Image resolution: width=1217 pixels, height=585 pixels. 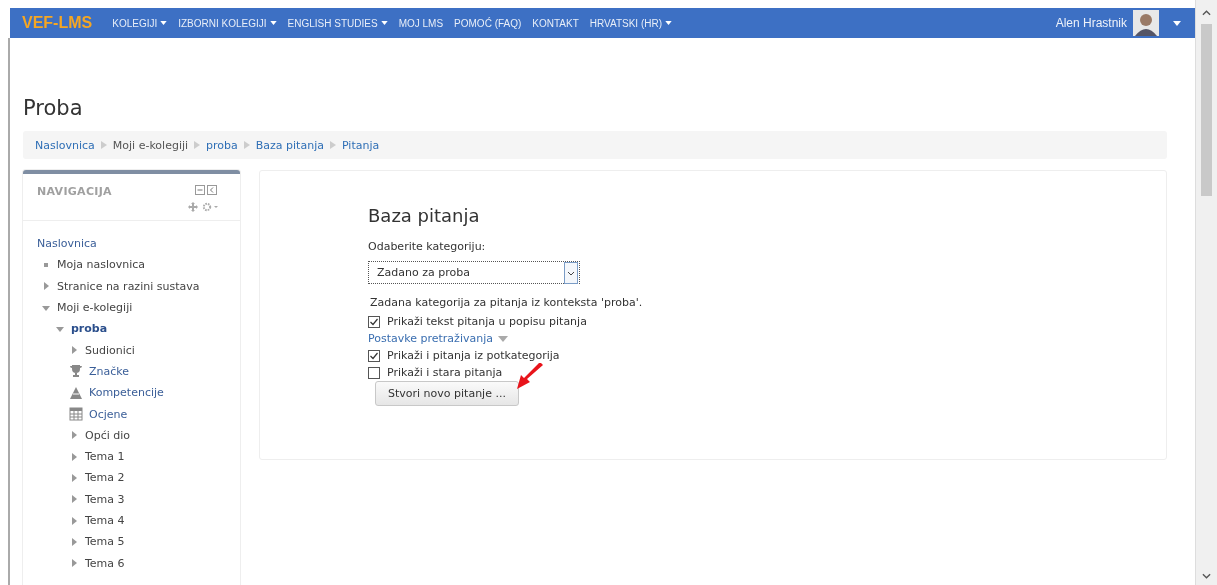 What do you see at coordinates (105, 520) in the screenshot?
I see `navigation-link: Tema 4` at bounding box center [105, 520].